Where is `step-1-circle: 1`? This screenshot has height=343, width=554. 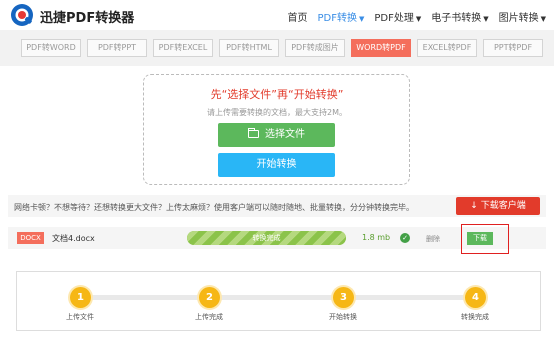 step-1-circle: 1 is located at coordinates (80, 297).